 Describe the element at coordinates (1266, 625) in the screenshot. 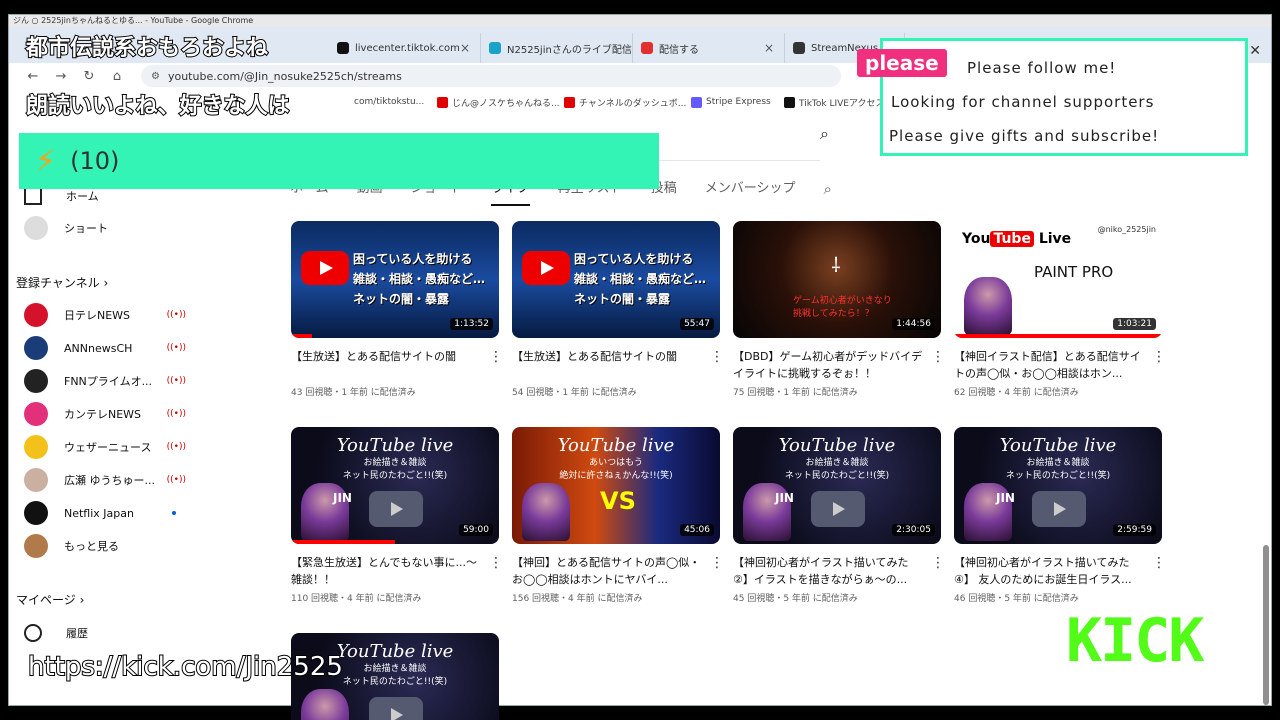

I see `scrollbar-thumb` at that location.